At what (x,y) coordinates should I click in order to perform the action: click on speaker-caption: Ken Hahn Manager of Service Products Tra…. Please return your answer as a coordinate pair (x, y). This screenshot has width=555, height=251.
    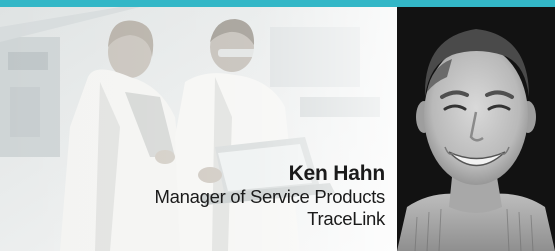
    Looking at the image, I should click on (270, 196).